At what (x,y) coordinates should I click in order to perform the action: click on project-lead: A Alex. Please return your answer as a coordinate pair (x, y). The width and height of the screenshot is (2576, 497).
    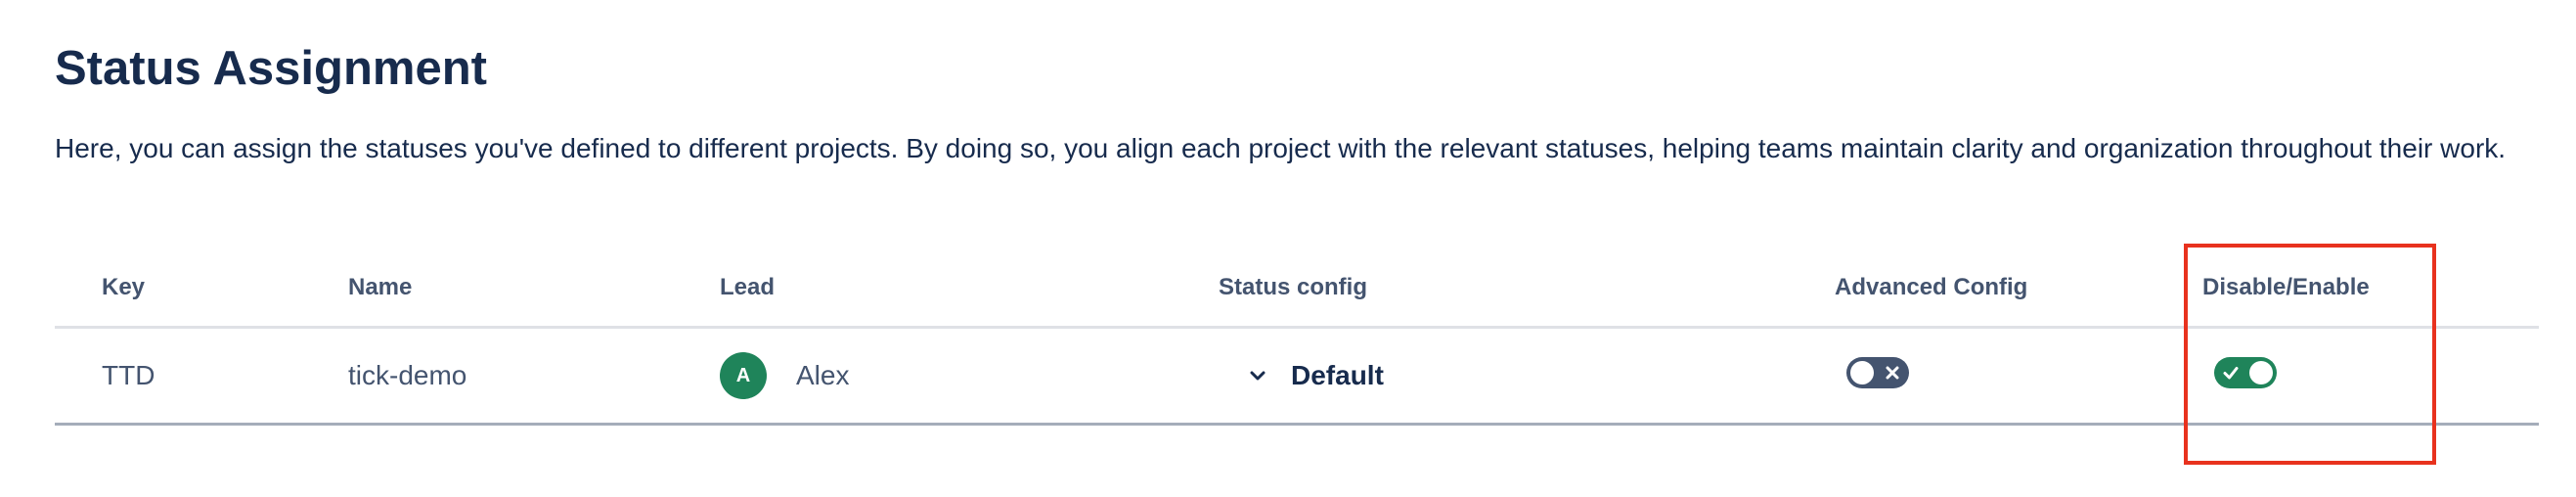
    Looking at the image, I should click on (969, 375).